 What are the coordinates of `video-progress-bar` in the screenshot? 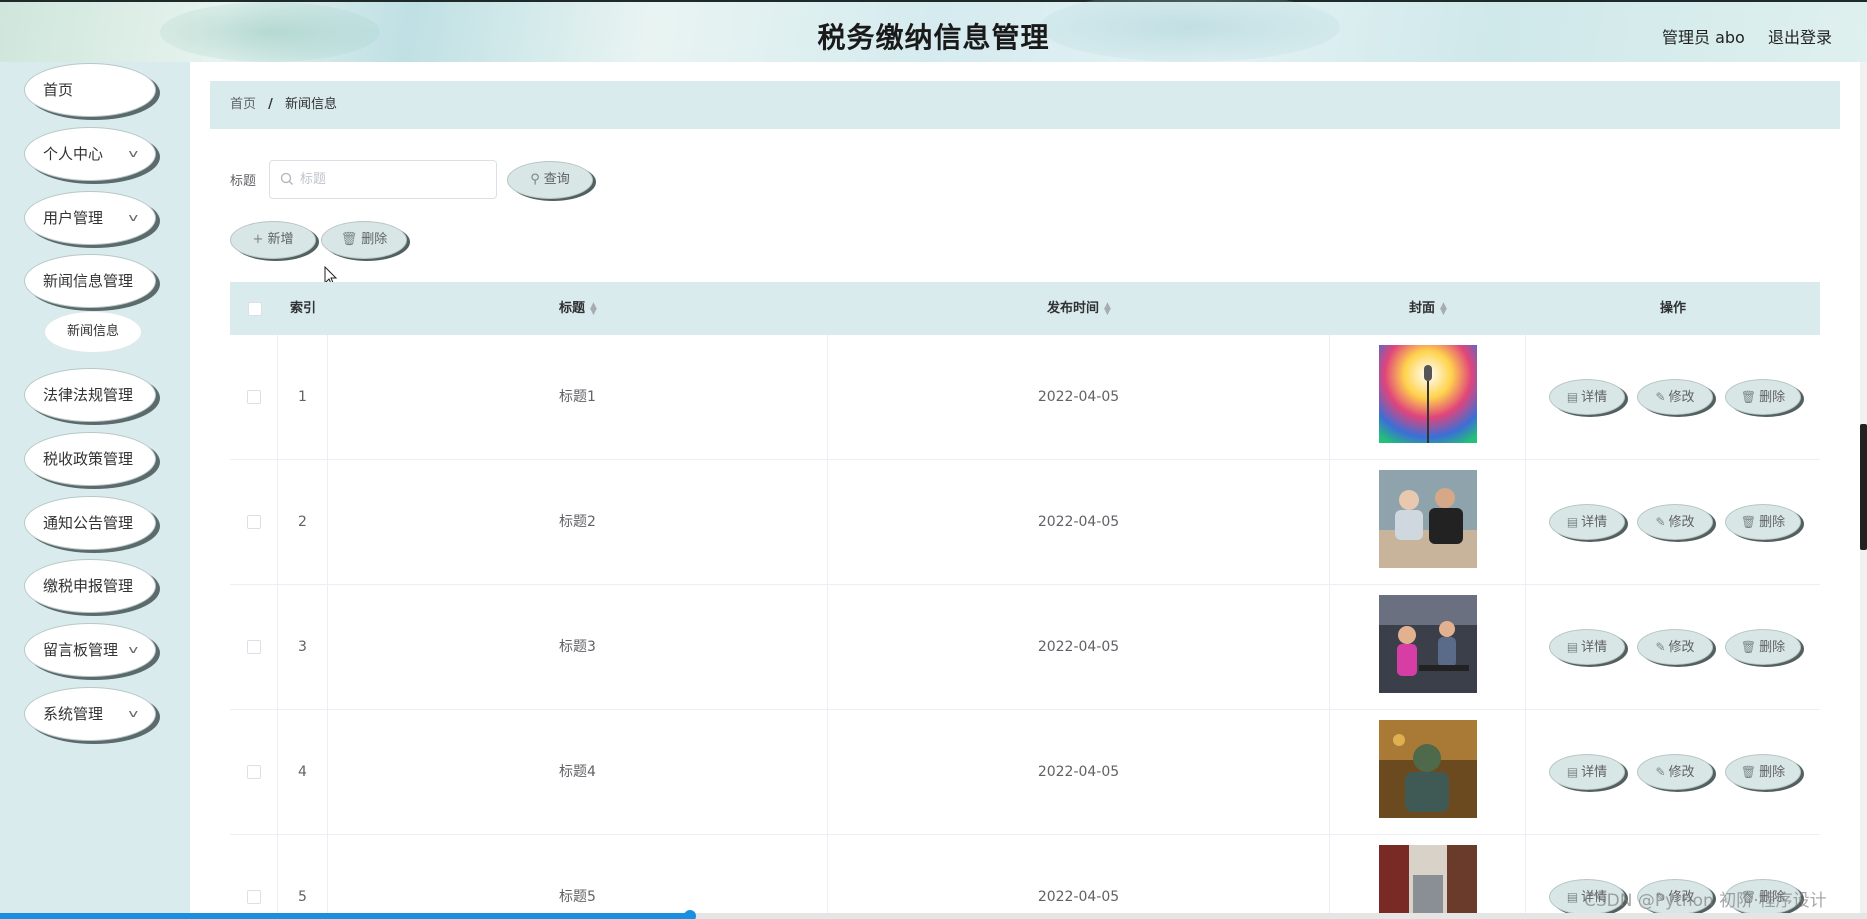 It's located at (933, 914).